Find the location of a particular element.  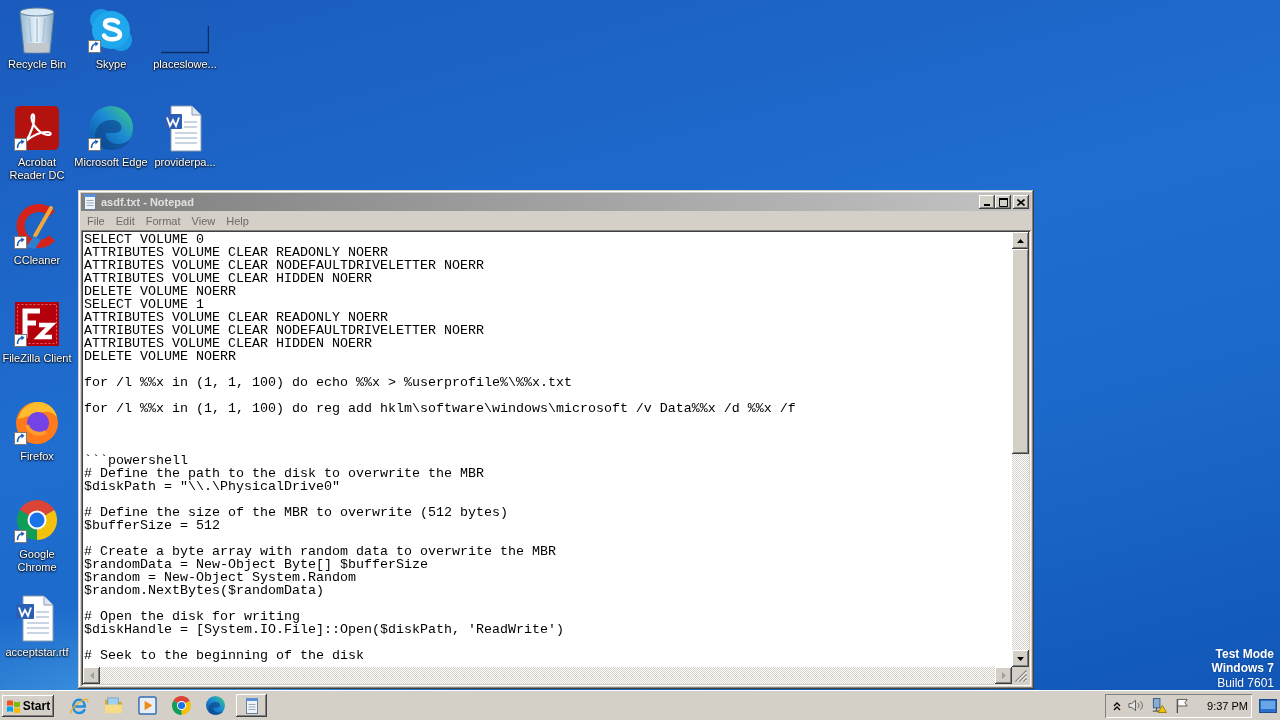

size-grip-icon is located at coordinates (1021, 676).